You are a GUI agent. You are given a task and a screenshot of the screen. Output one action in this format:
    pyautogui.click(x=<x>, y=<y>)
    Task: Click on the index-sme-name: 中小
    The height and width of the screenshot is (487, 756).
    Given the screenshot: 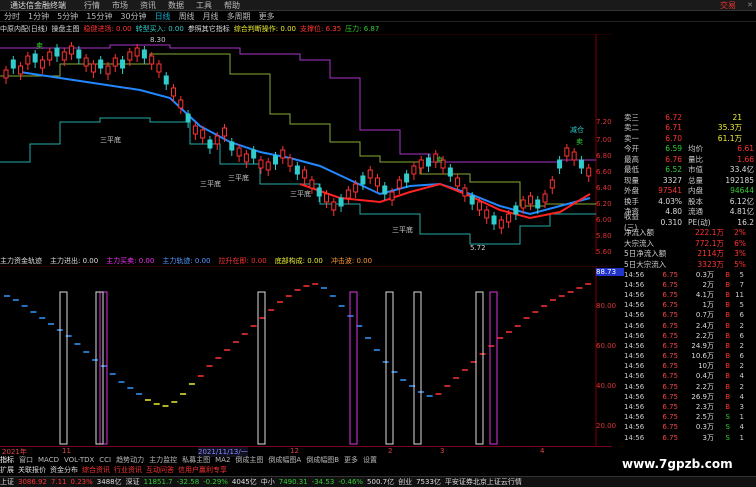 What is the action you would take?
    pyautogui.click(x=268, y=482)
    